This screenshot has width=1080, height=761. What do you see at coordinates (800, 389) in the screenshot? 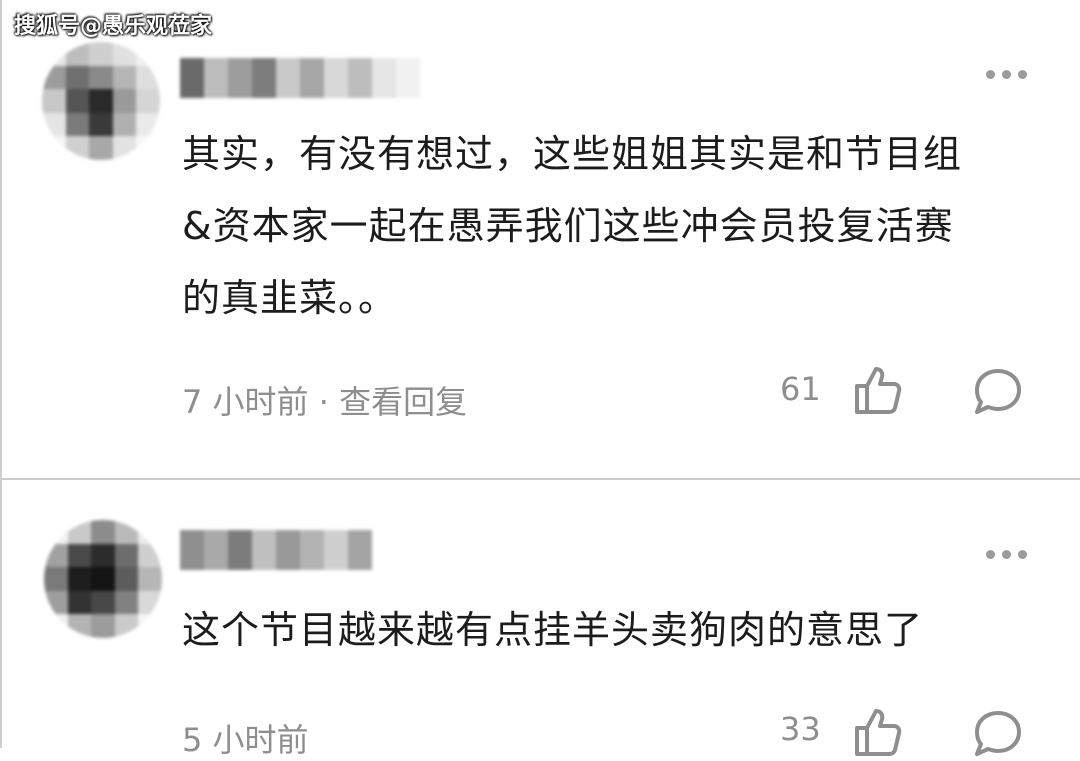
I see `like-count: 61` at bounding box center [800, 389].